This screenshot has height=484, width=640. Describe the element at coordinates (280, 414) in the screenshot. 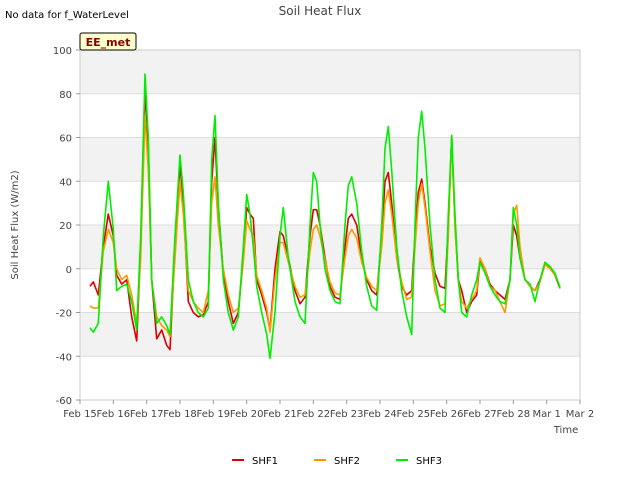

I see `x-tick-label: Feb 21` at that location.